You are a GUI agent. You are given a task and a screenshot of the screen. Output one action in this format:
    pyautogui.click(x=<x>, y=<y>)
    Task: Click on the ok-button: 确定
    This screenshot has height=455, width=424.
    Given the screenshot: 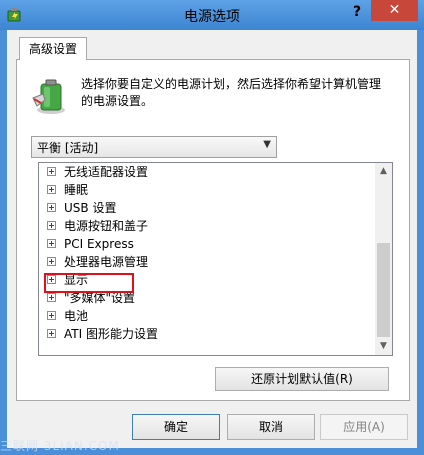 What is the action you would take?
    pyautogui.click(x=176, y=427)
    